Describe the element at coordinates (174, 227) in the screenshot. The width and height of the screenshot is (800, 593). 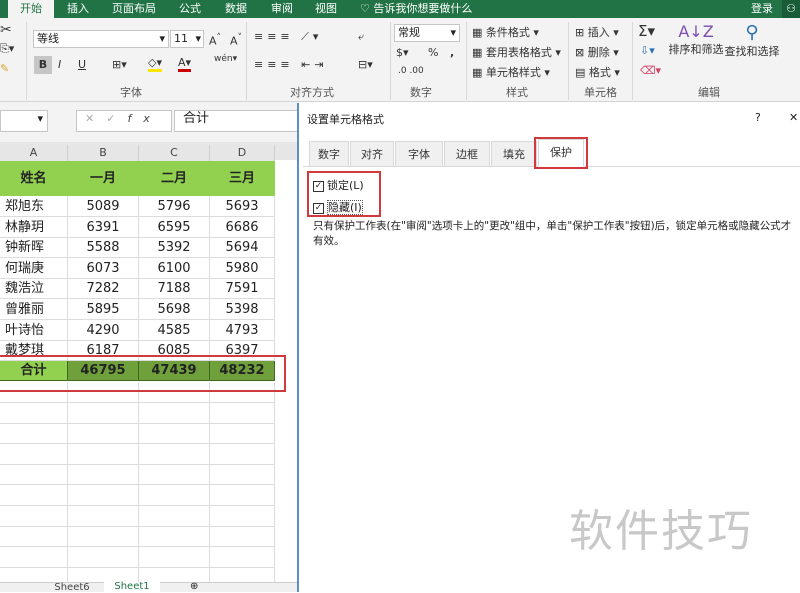
I see `table-cell: 6595` at that location.